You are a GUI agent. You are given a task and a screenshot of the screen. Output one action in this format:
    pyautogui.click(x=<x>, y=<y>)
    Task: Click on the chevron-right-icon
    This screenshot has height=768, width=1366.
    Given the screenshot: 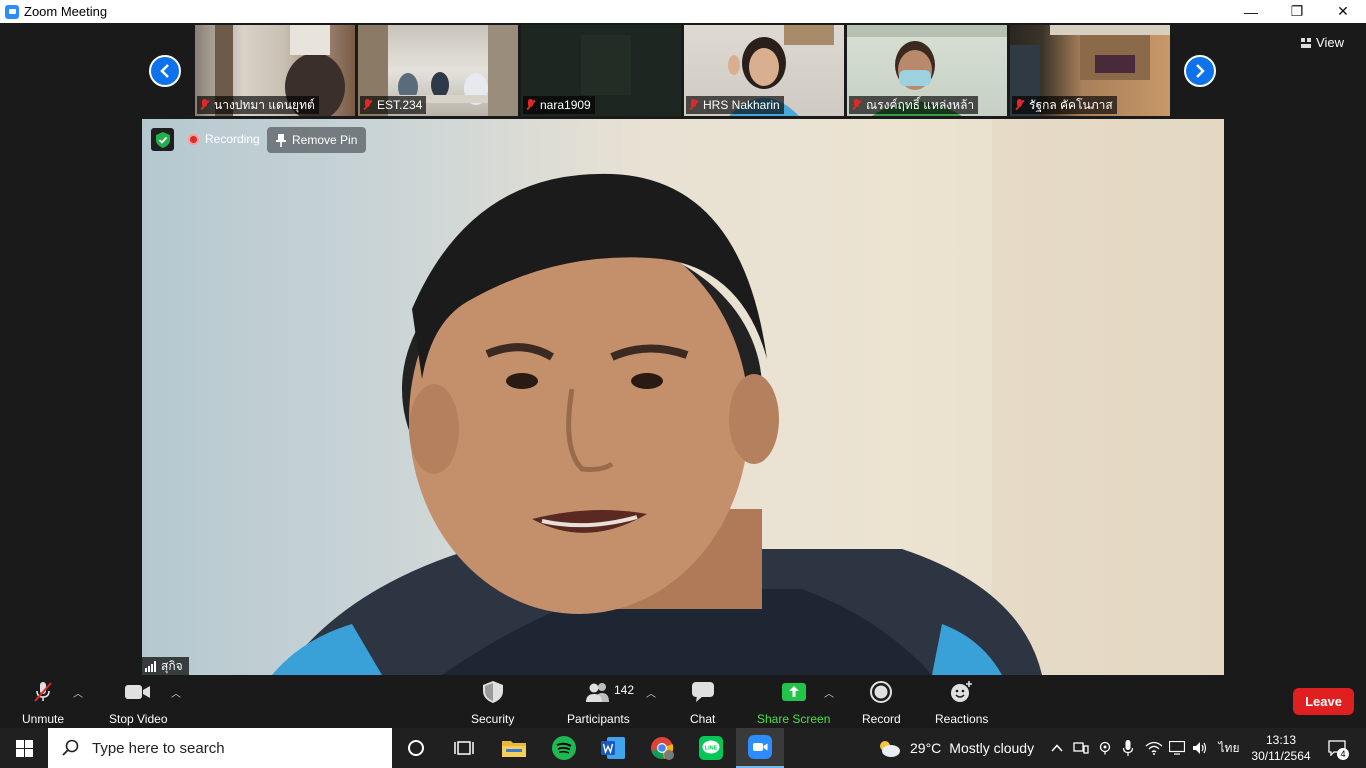 What is the action you would take?
    pyautogui.click(x=1200, y=71)
    